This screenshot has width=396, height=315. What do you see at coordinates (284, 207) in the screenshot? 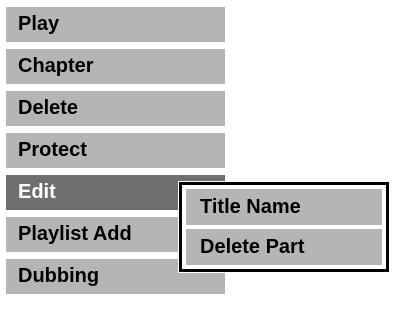
I see `submenu-item-title-name: Title Name` at bounding box center [284, 207].